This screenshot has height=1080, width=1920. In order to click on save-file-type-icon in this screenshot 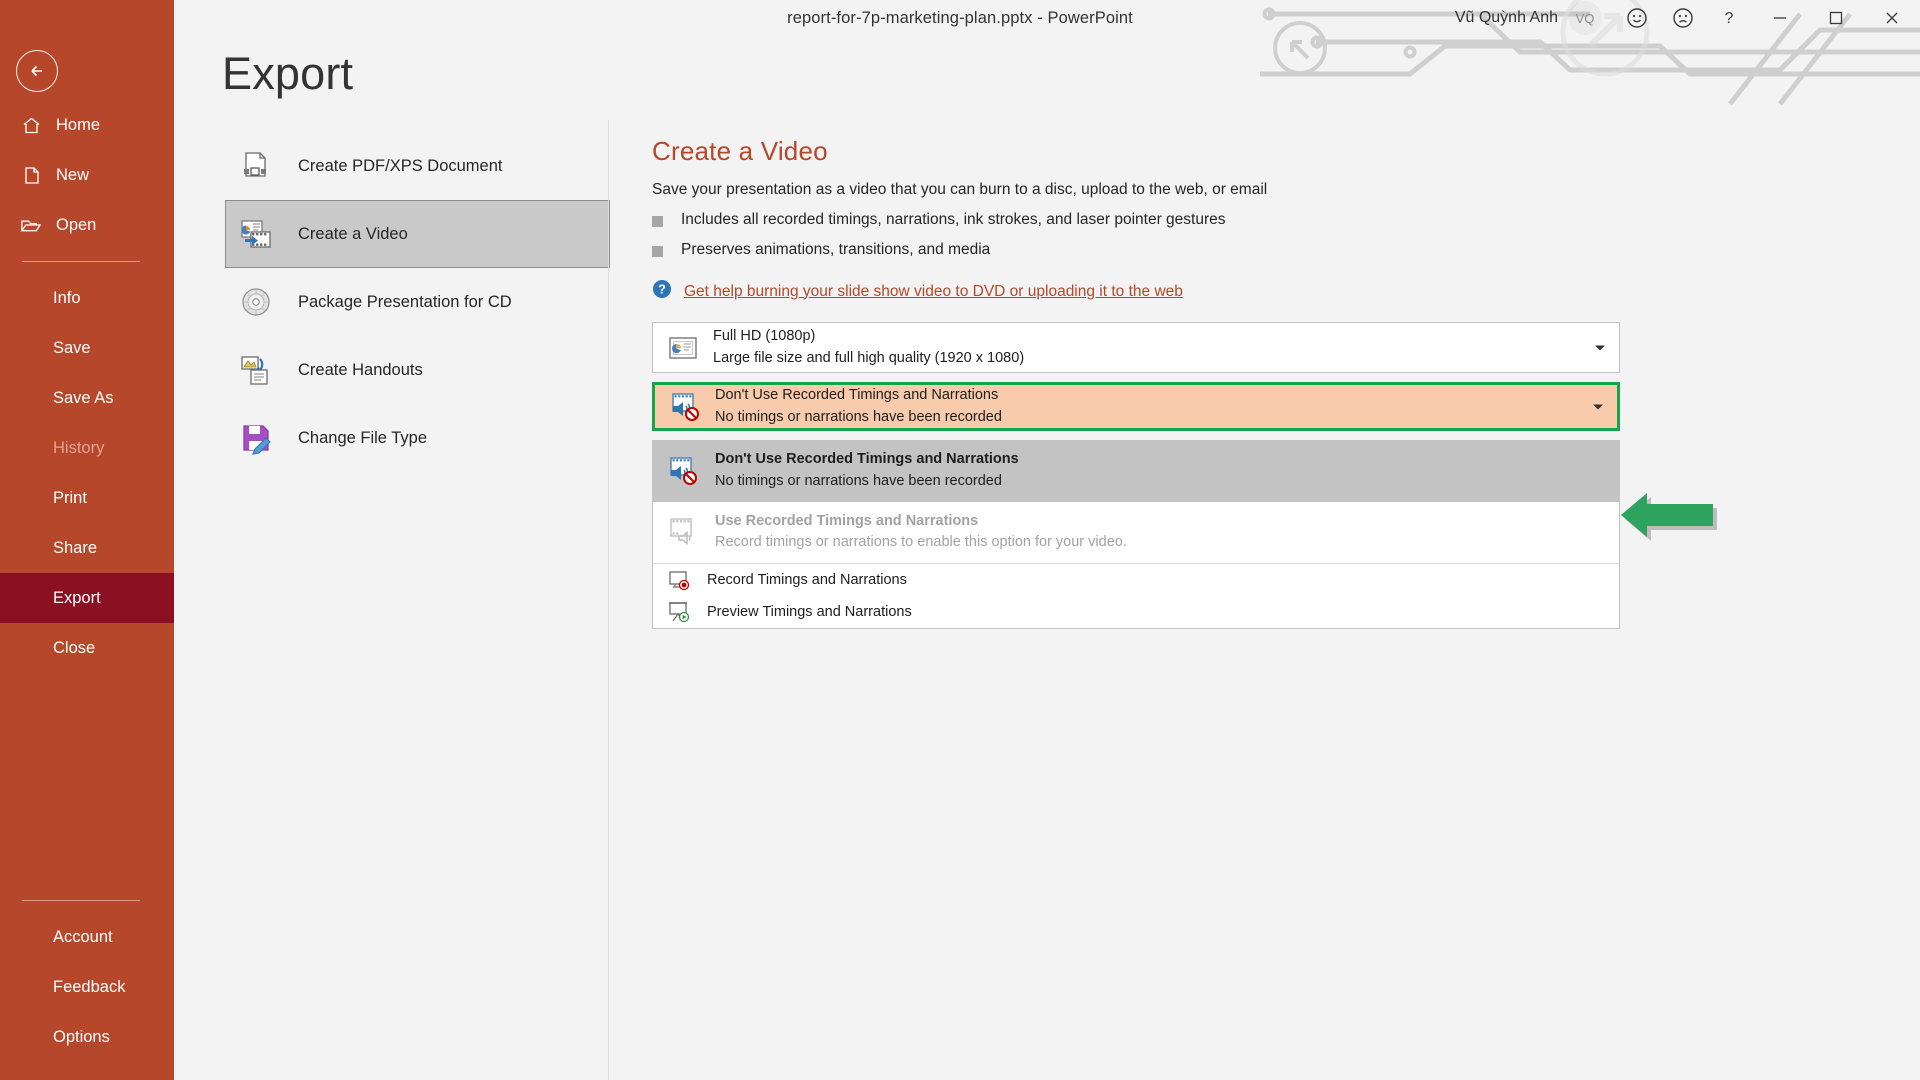, I will do `click(256, 438)`.